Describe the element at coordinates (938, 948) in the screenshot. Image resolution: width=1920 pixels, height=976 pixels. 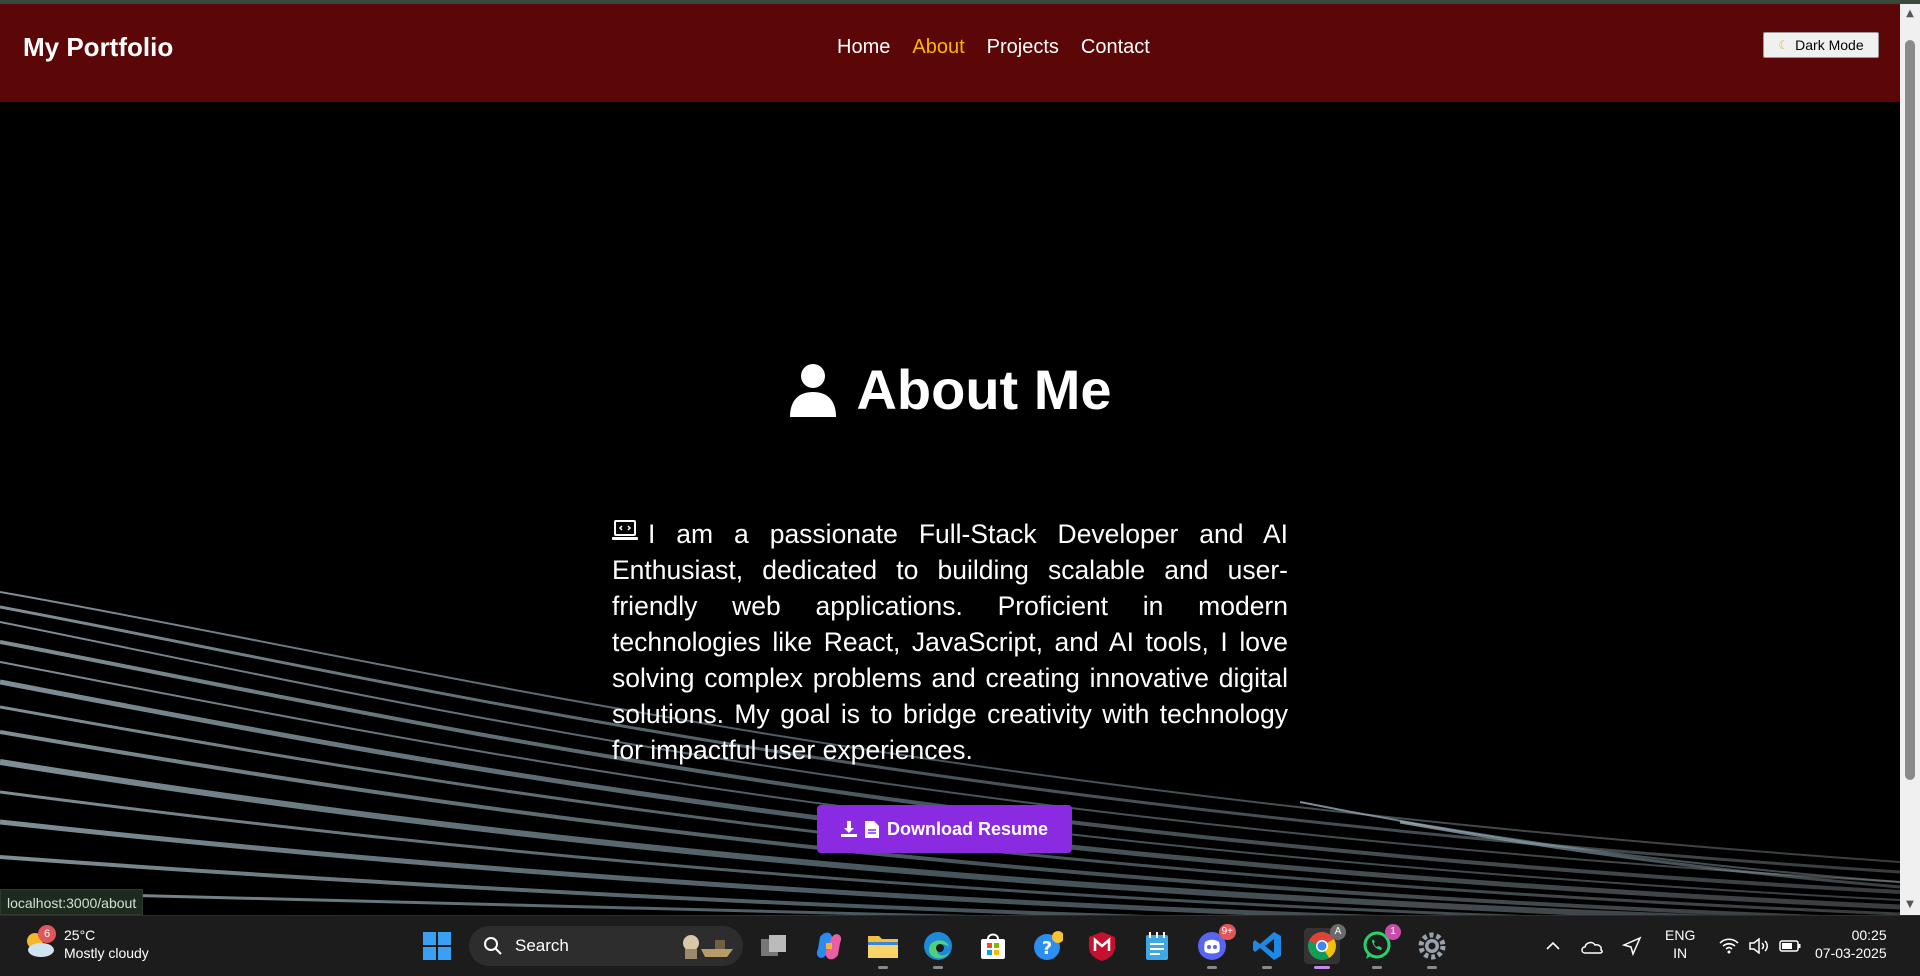
I see `edge-browser-icon` at that location.